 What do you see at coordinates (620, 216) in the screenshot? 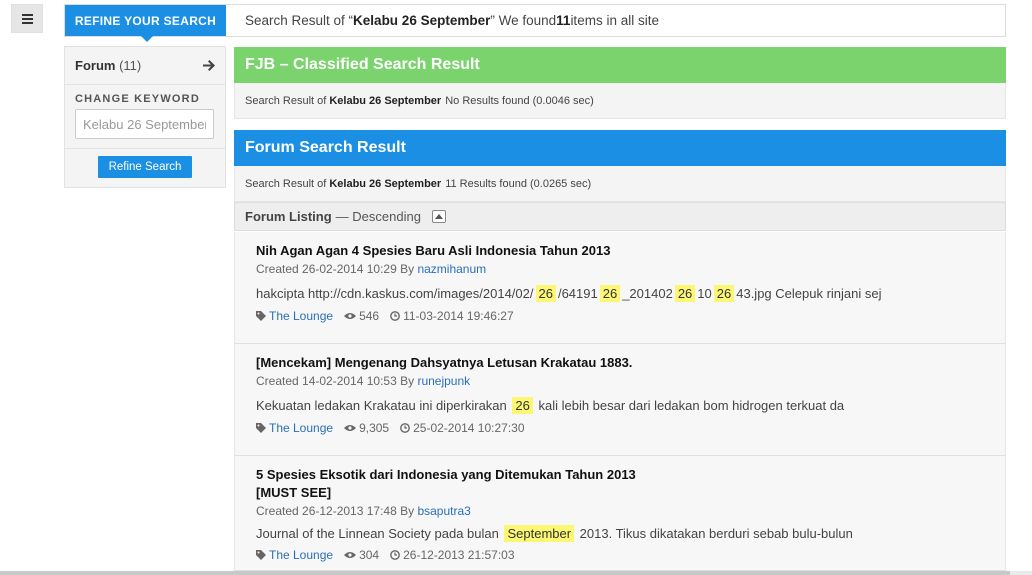
I see `forum-listing-header: Forum Listing — Descending` at bounding box center [620, 216].